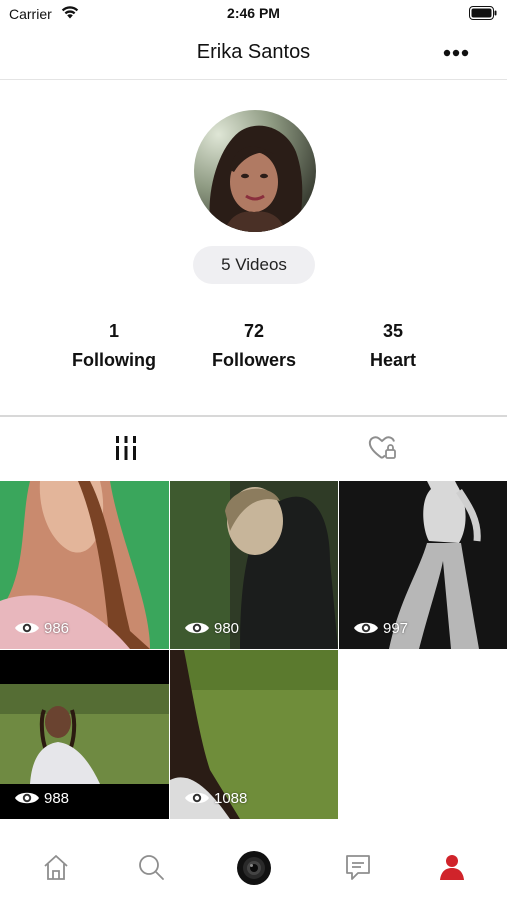 The height and width of the screenshot is (900, 507). I want to click on liked-heart-lock-icon, so click(382, 448).